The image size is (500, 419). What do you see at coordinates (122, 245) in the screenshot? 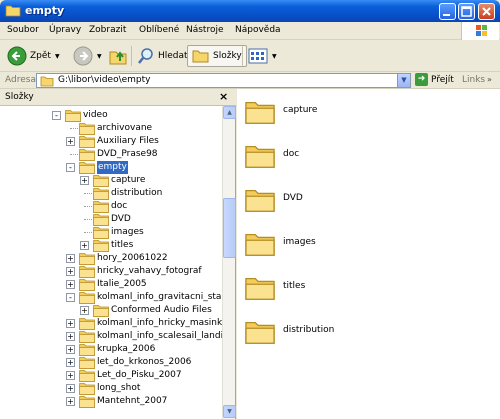
I see `tree-item-label: titles` at bounding box center [122, 245].